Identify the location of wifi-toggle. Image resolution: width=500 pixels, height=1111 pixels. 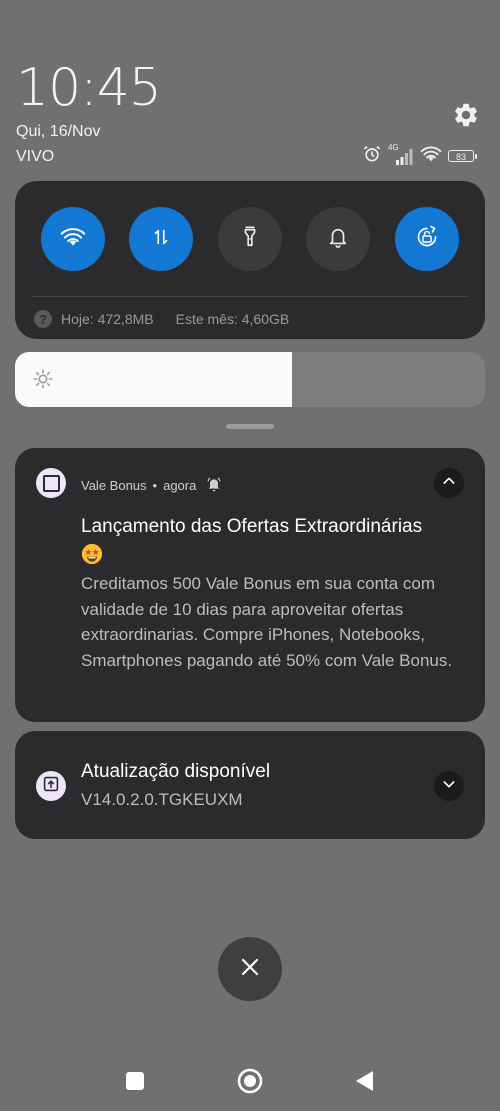
(73, 239).